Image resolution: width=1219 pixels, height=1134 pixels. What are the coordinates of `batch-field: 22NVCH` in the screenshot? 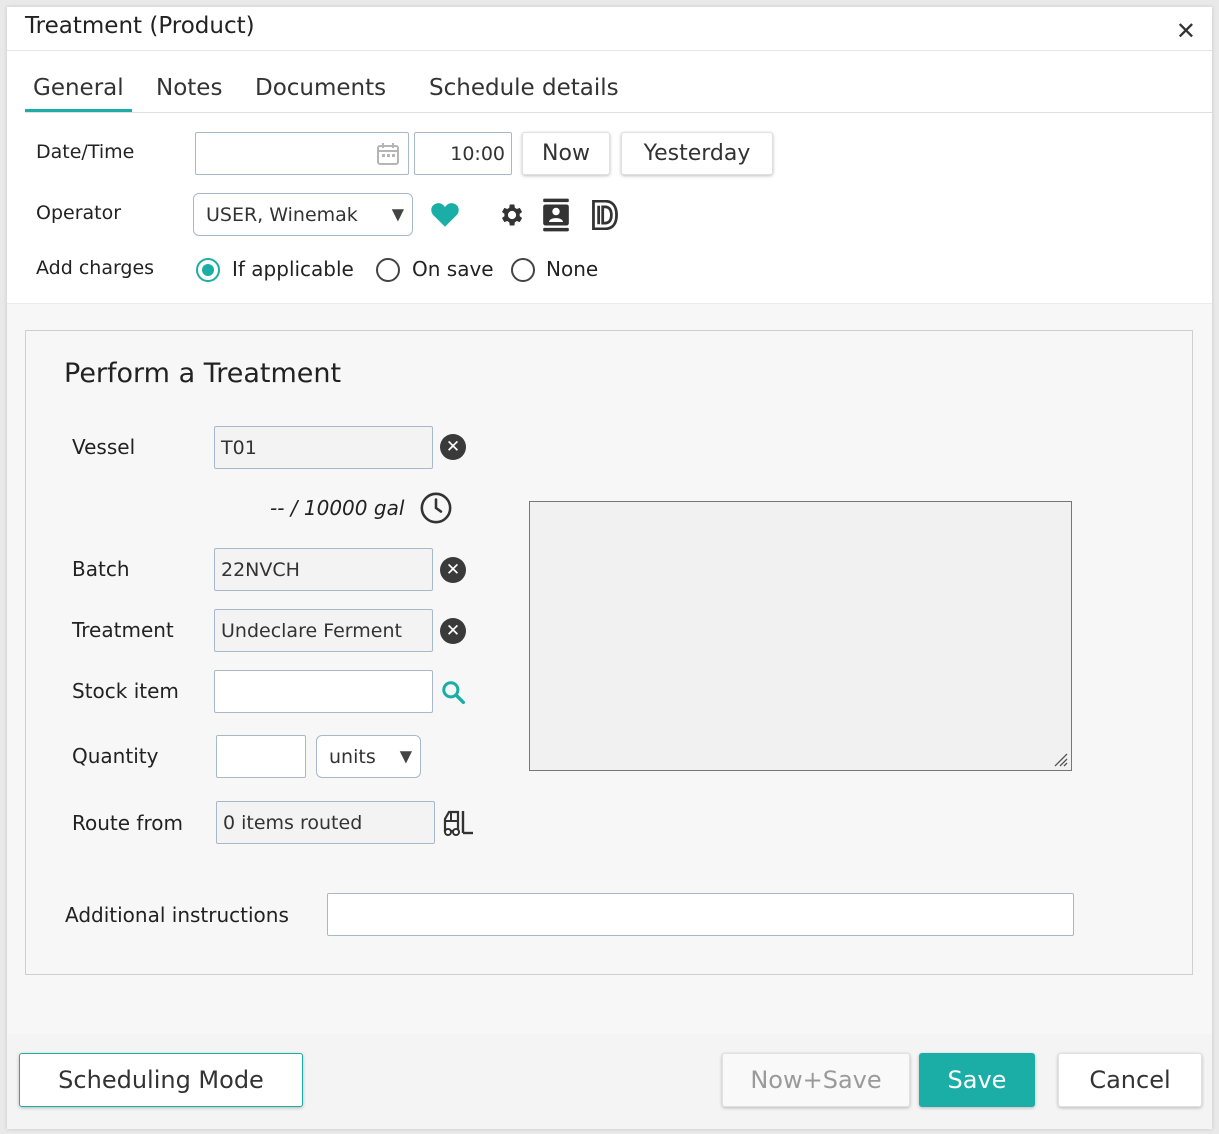 It's located at (323, 569).